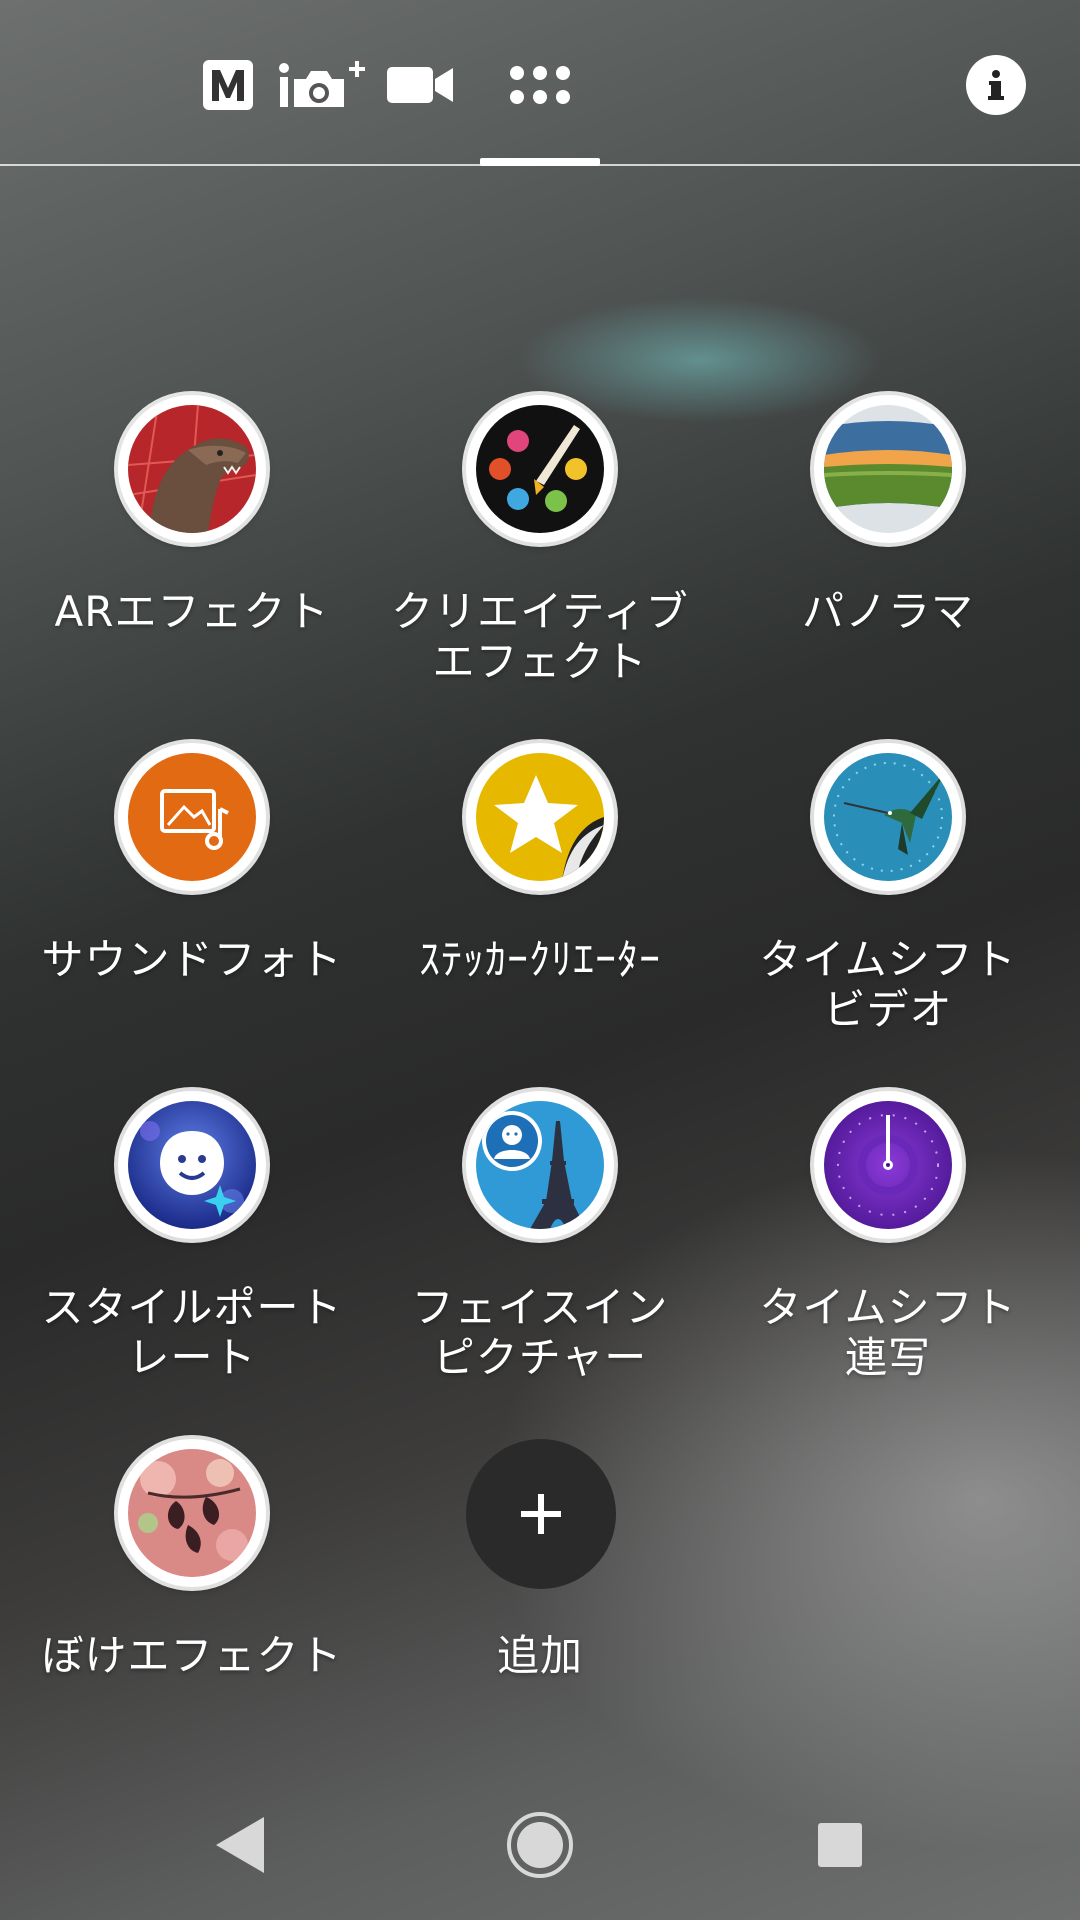 This screenshot has height=1920, width=1080. Describe the element at coordinates (539, 959) in the screenshot. I see `app-label: ｽﾃｯｶｰｸﾘｴｰﾀｰ` at that location.